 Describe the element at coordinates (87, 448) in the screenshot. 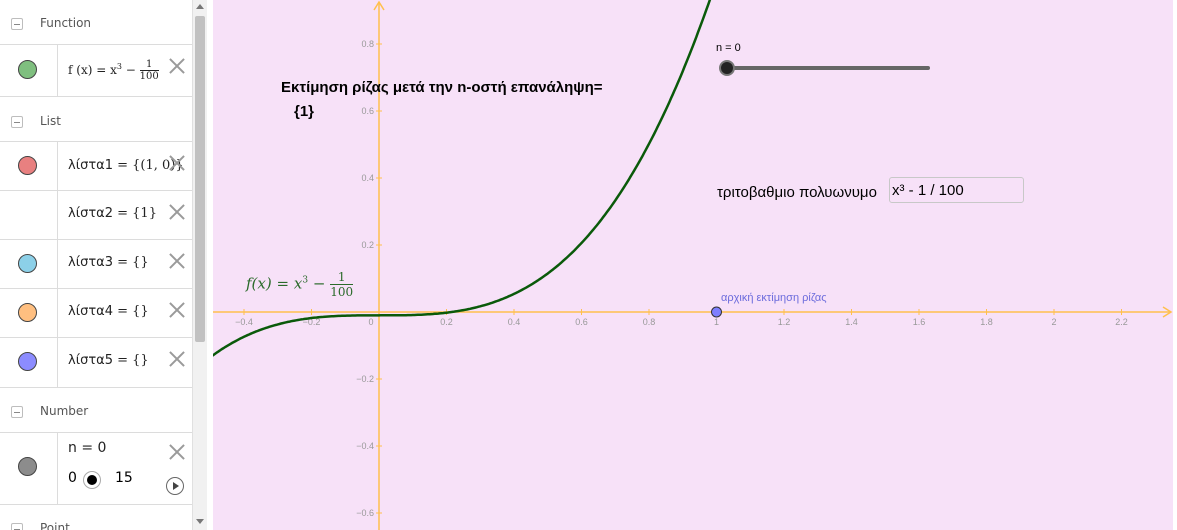

I see `number-definition: n = 0` at that location.